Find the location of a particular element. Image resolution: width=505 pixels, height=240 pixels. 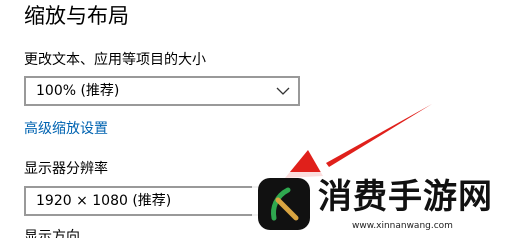

watermark: 消费手游网 www.xinnanwang.com is located at coordinates (378, 205).